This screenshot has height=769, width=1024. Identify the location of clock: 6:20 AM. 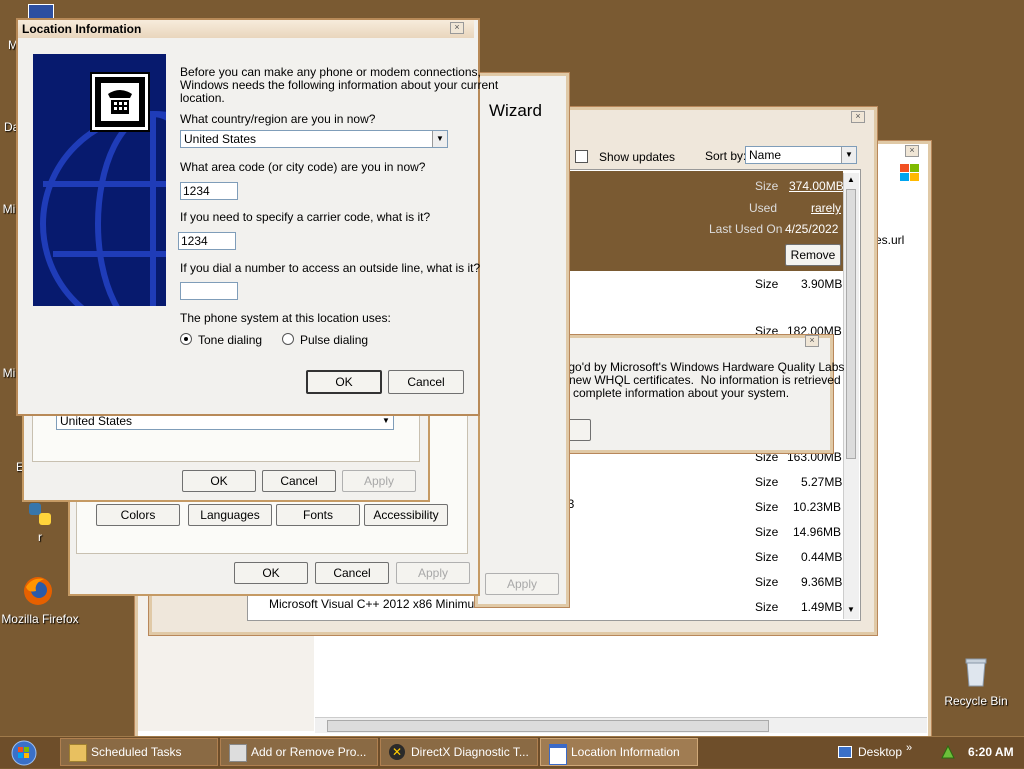
(991, 752).